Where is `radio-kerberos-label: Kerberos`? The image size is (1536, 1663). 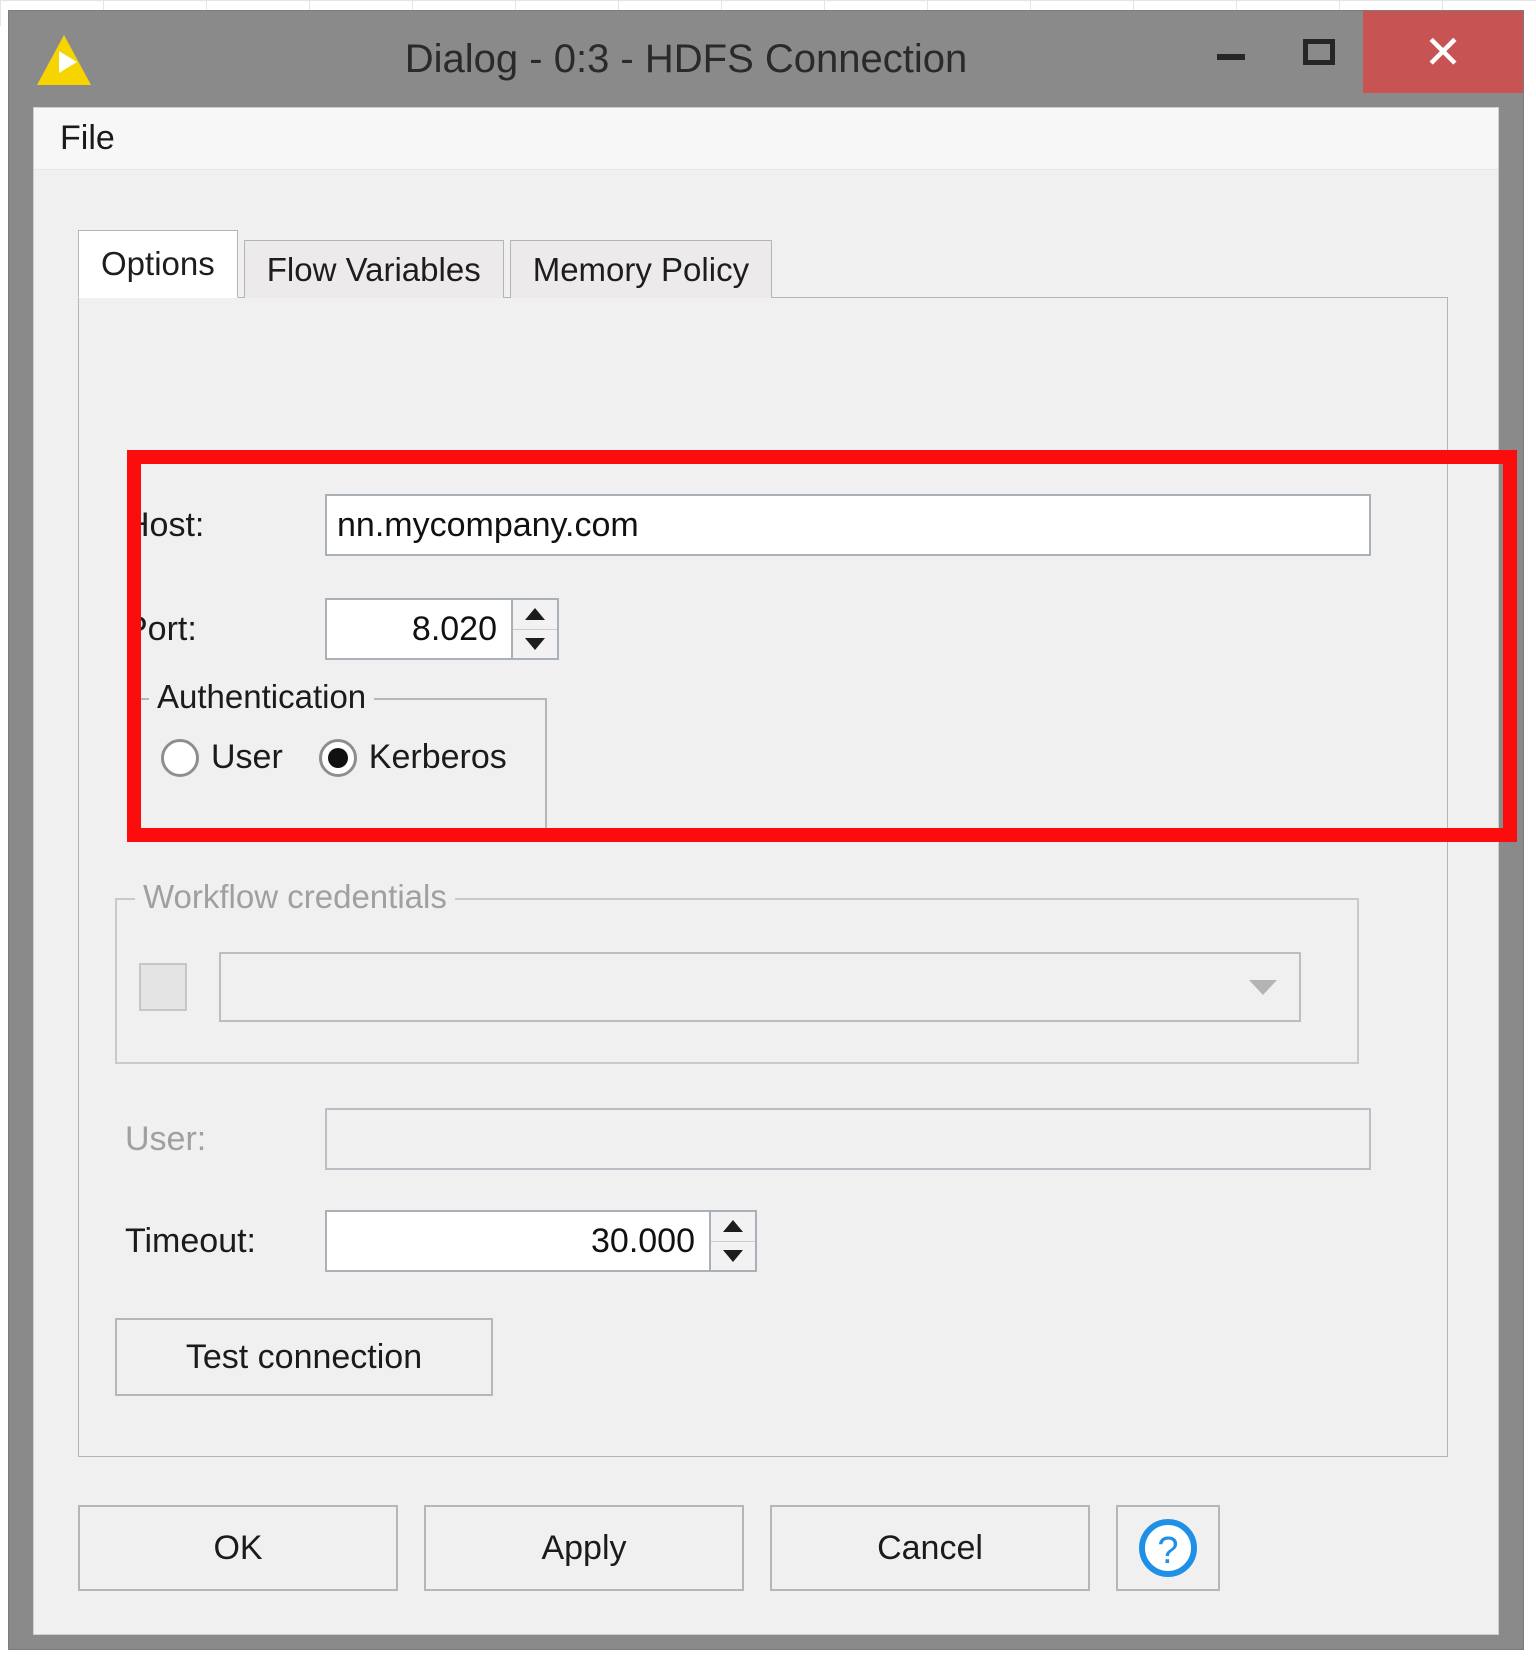 radio-kerberos-label: Kerberos is located at coordinates (437, 757).